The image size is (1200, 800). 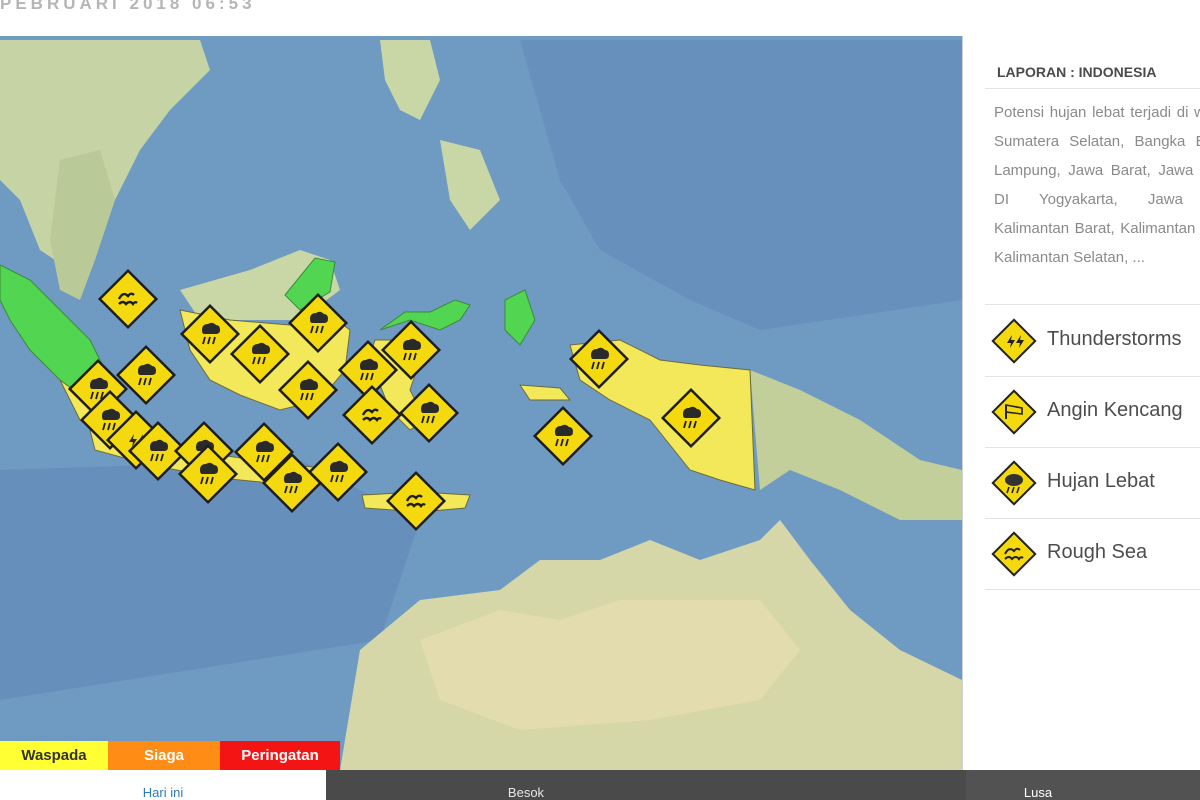 What do you see at coordinates (1083, 785) in the screenshot?
I see `tab-lusa: Lusa` at bounding box center [1083, 785].